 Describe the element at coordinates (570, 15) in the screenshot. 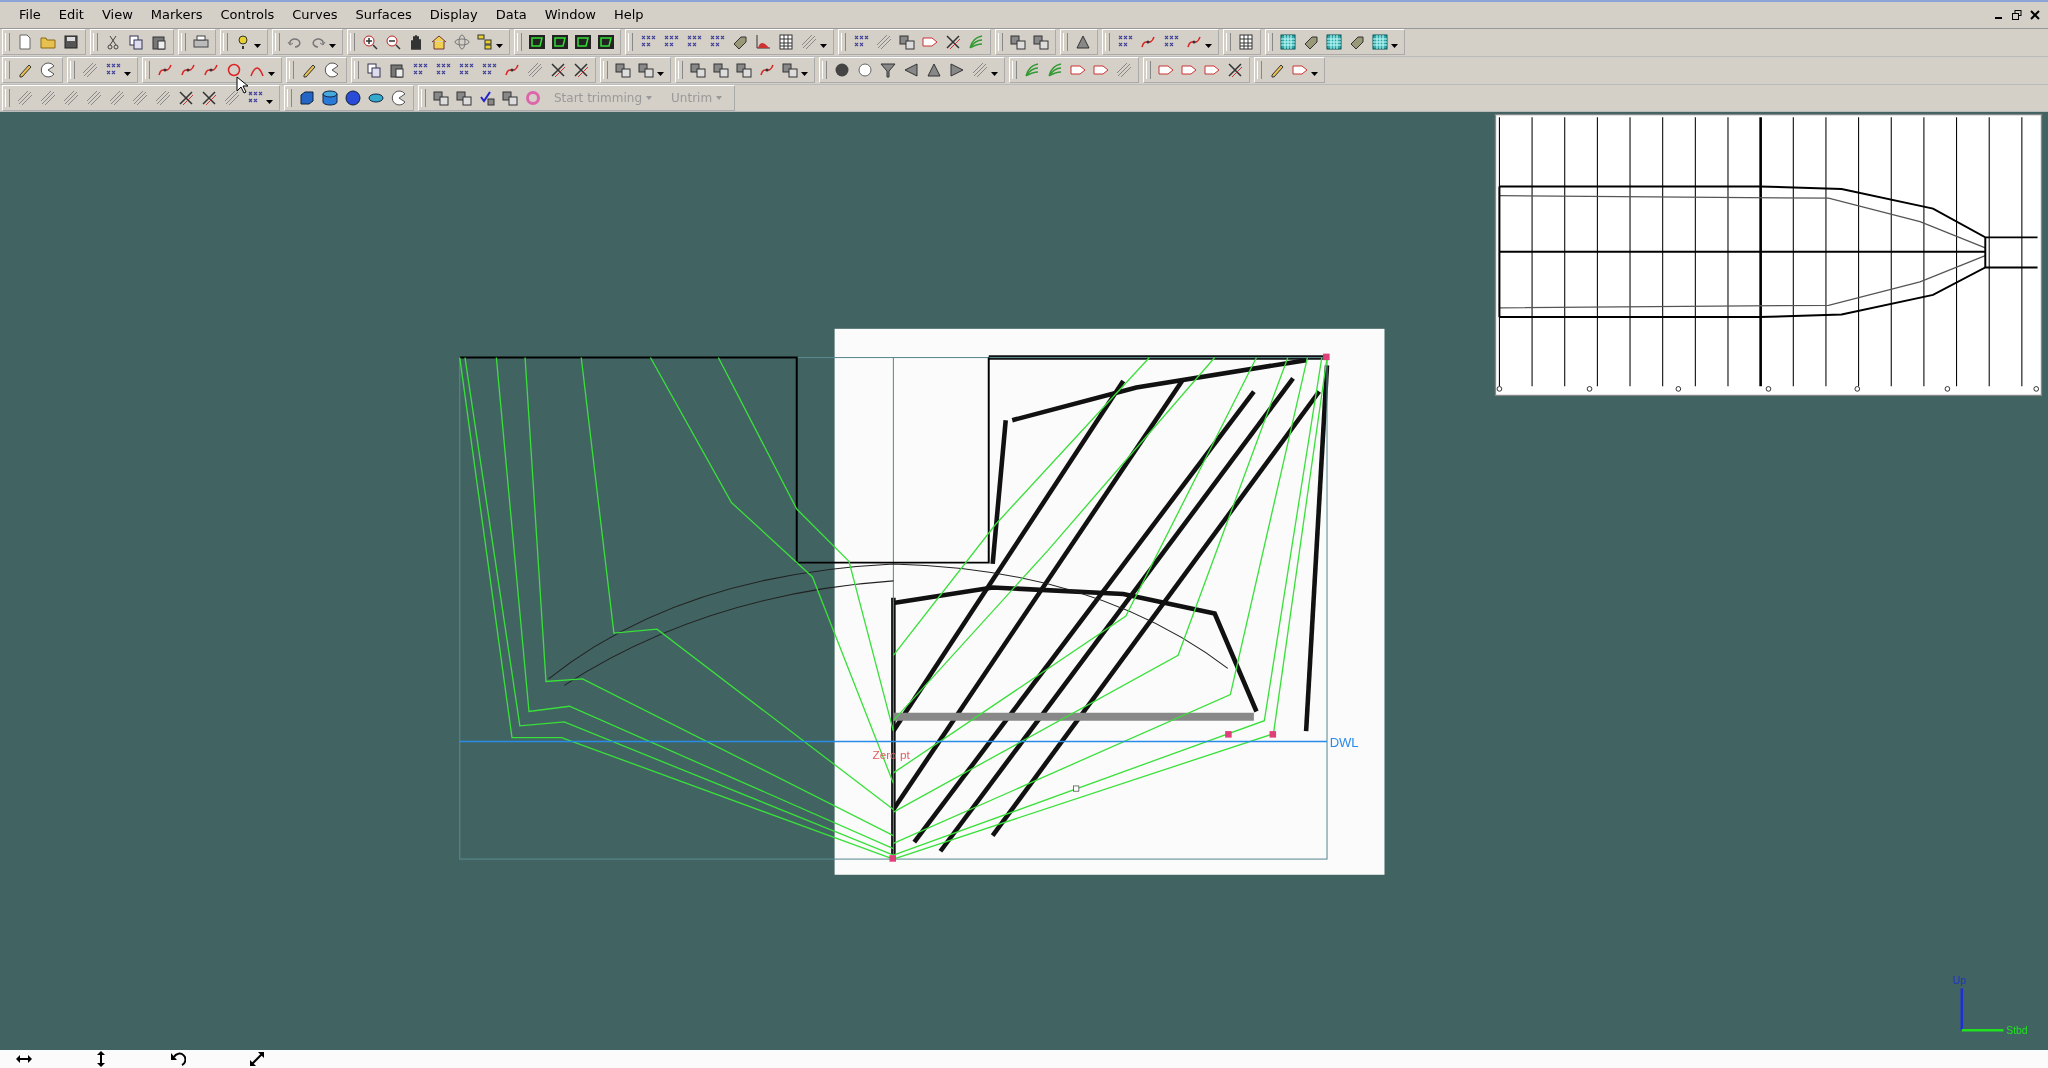

I see `menu-item: Window` at that location.